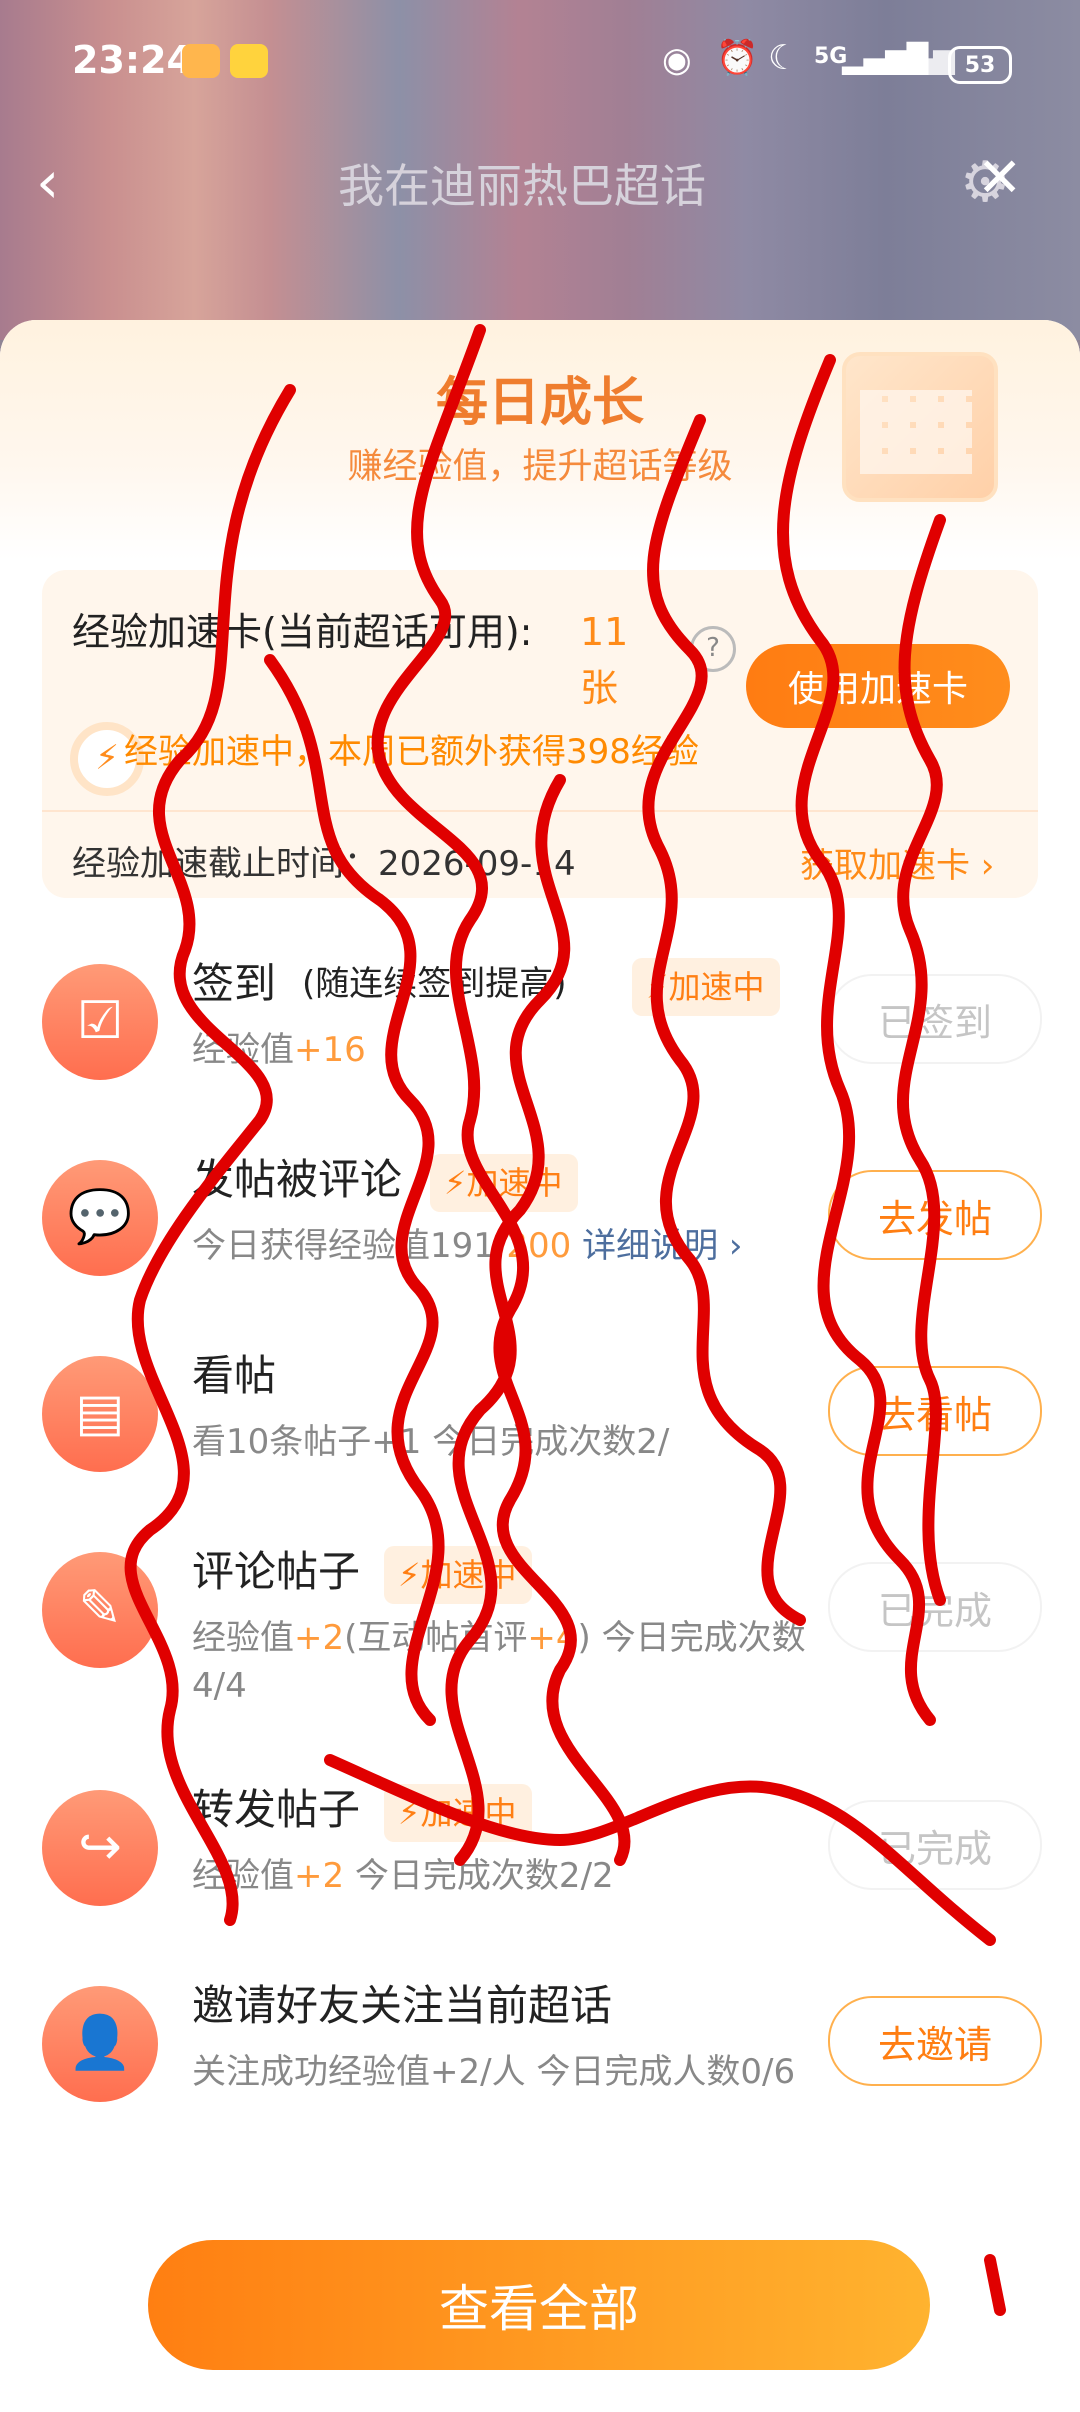 This screenshot has width=1080, height=2412. What do you see at coordinates (935, 1019) in the screenshot?
I see `checked-in-button: 已签到` at bounding box center [935, 1019].